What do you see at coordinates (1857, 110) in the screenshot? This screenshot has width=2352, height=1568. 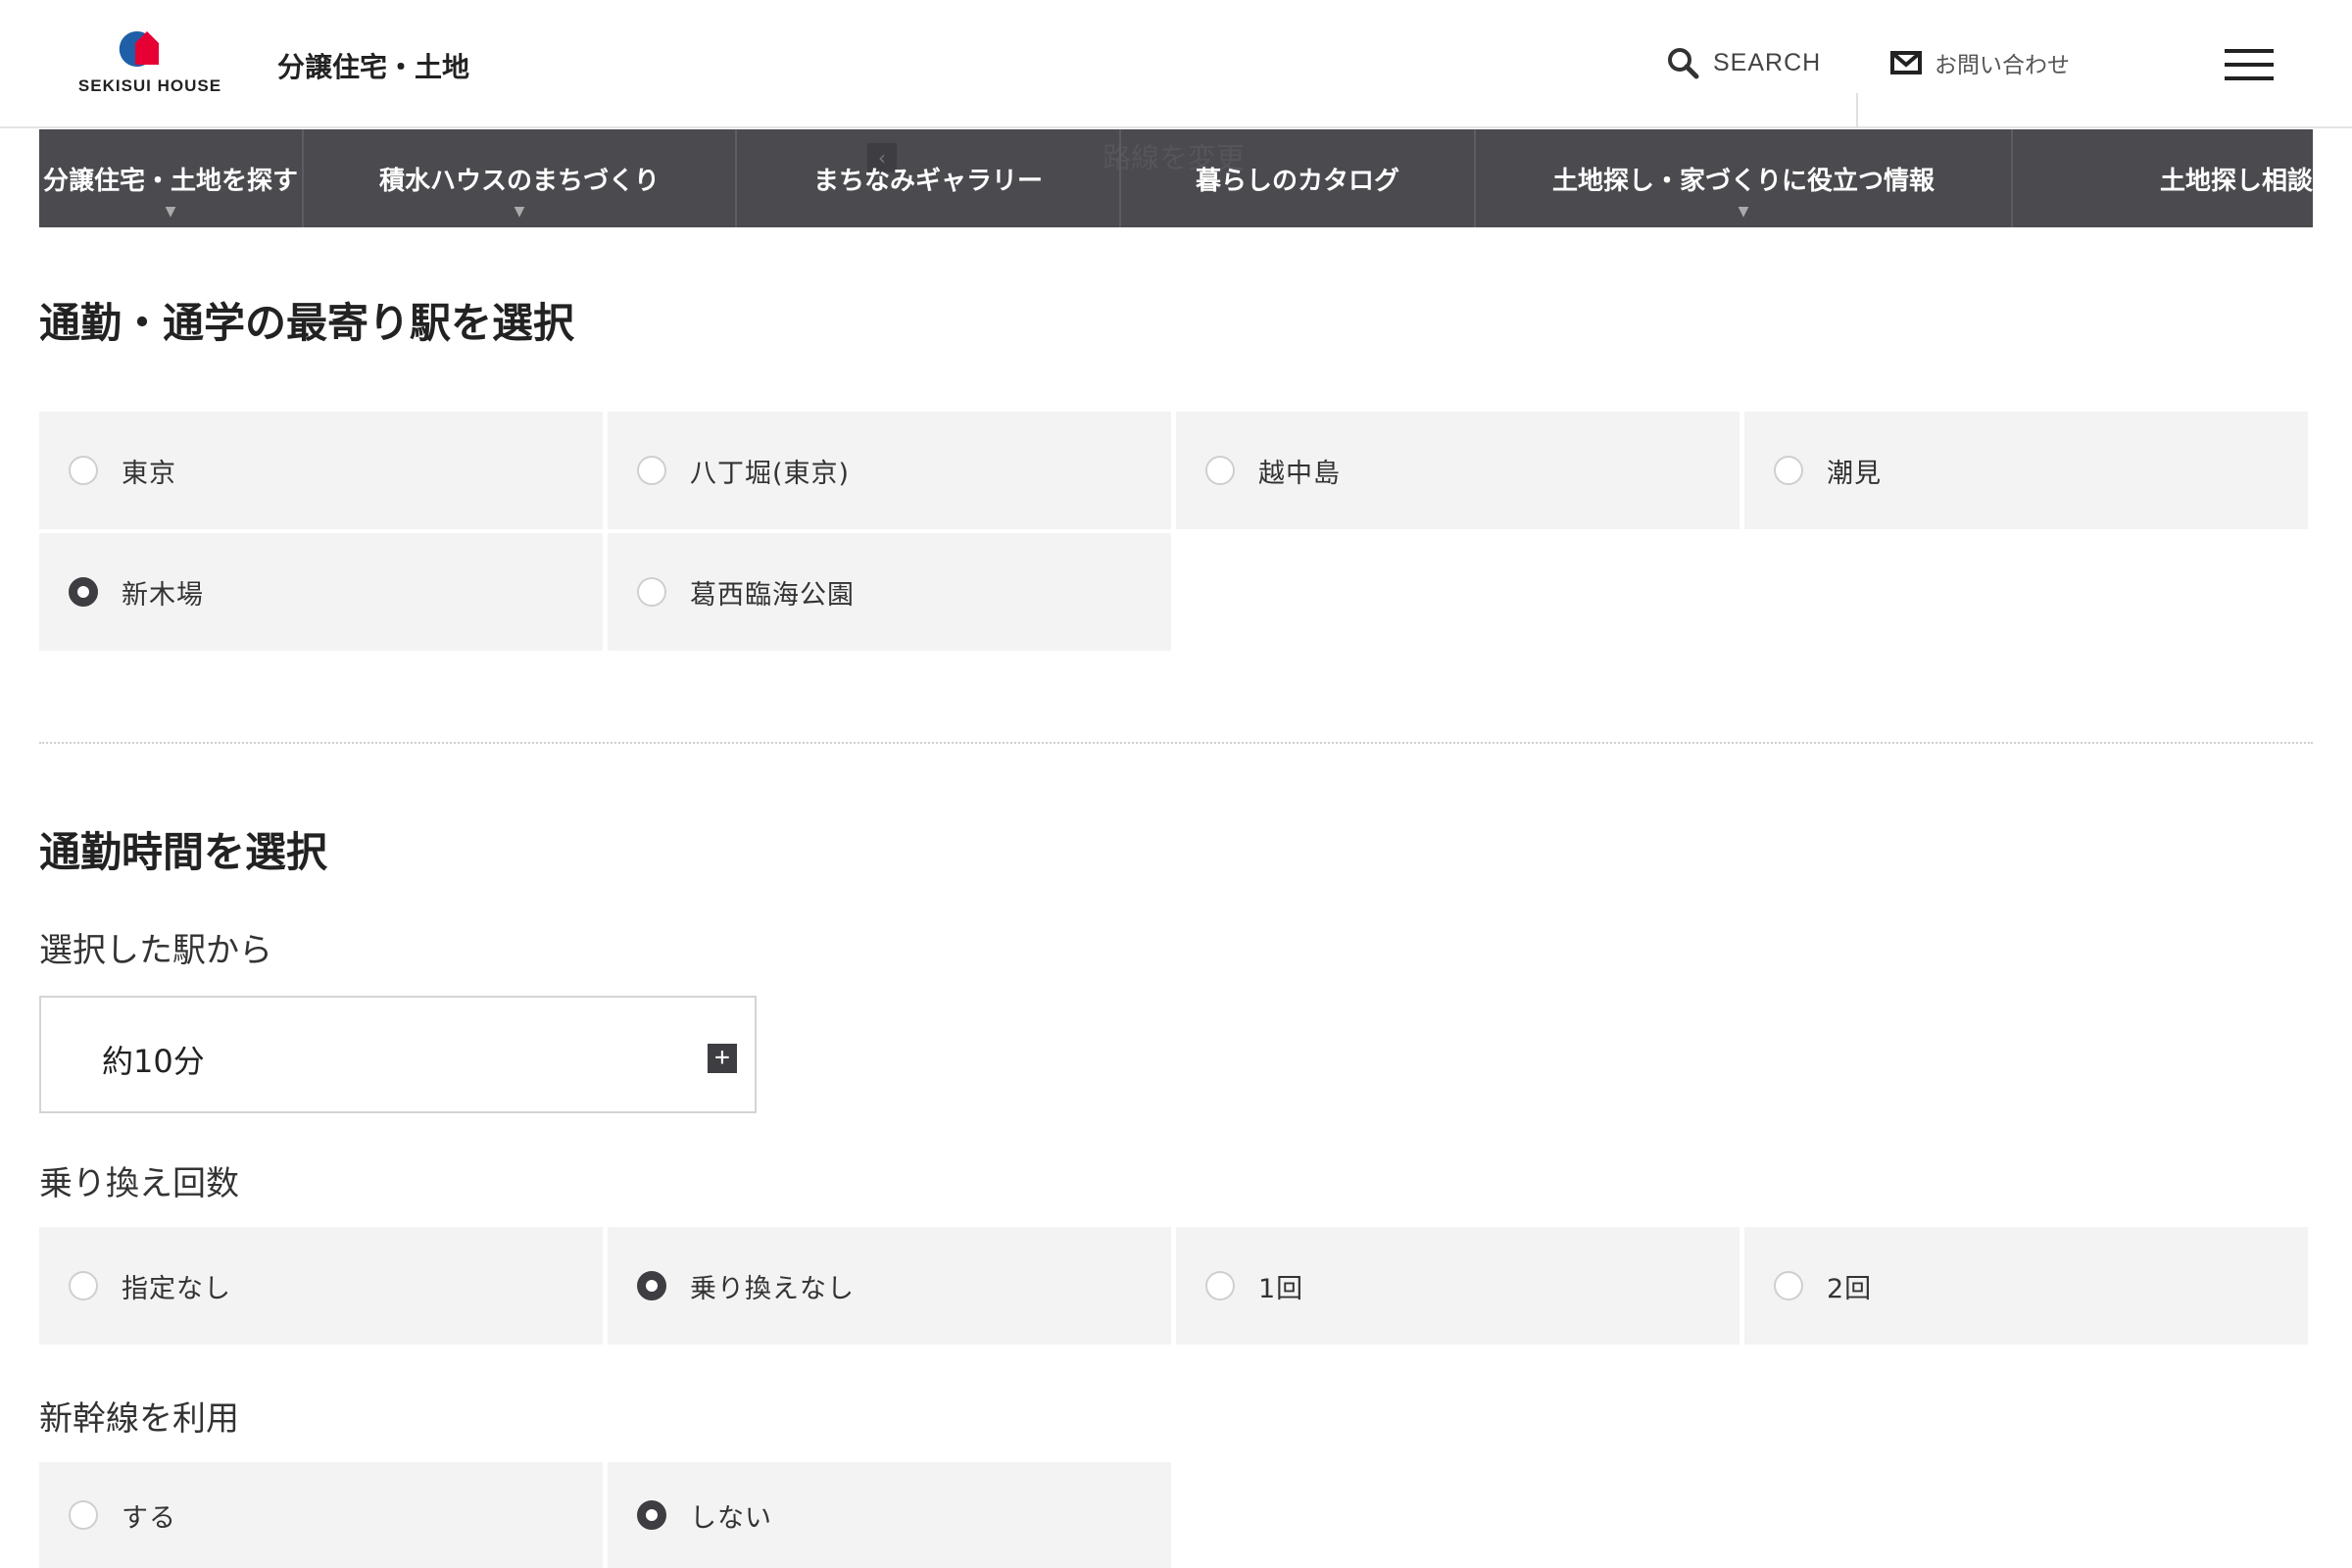 I see `header-divider` at bounding box center [1857, 110].